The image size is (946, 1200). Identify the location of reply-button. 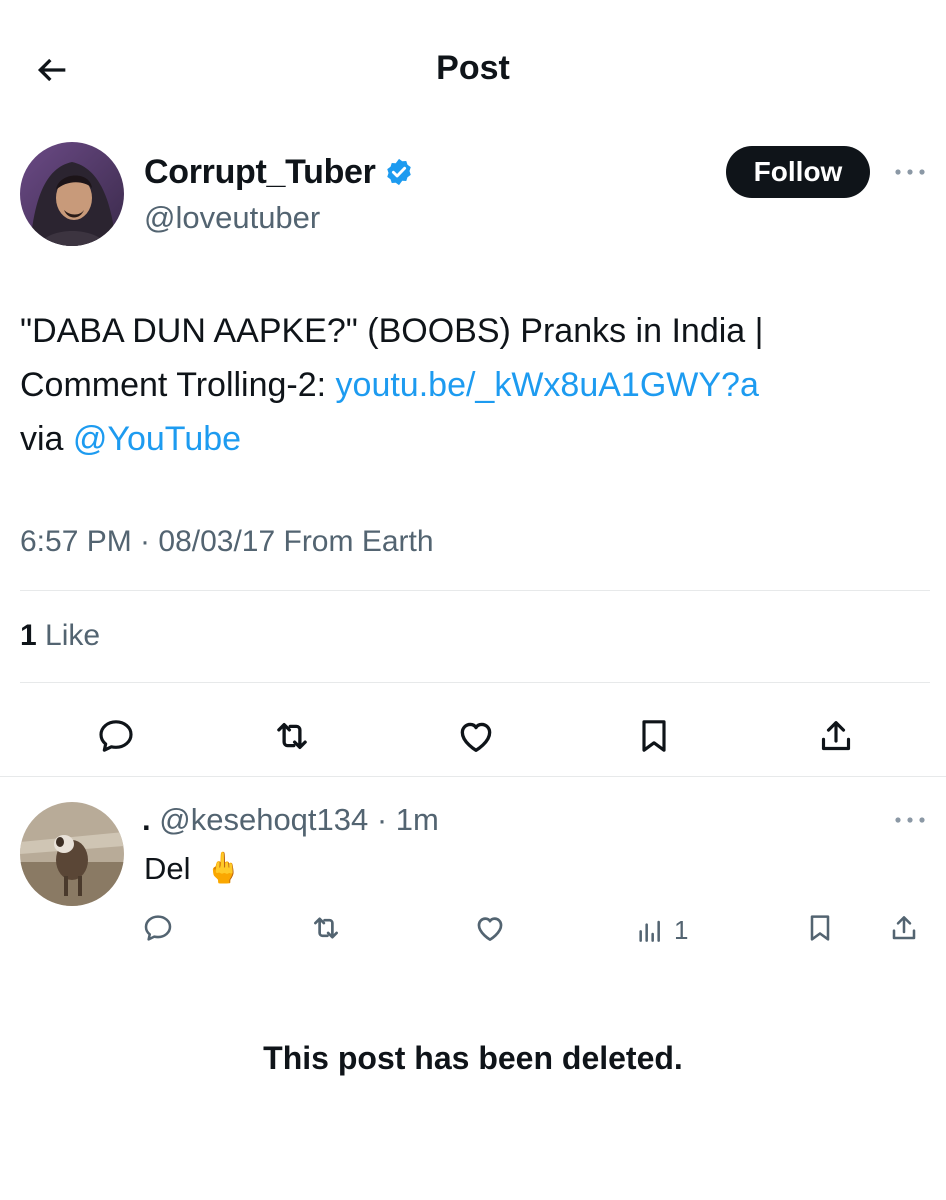
(116, 736).